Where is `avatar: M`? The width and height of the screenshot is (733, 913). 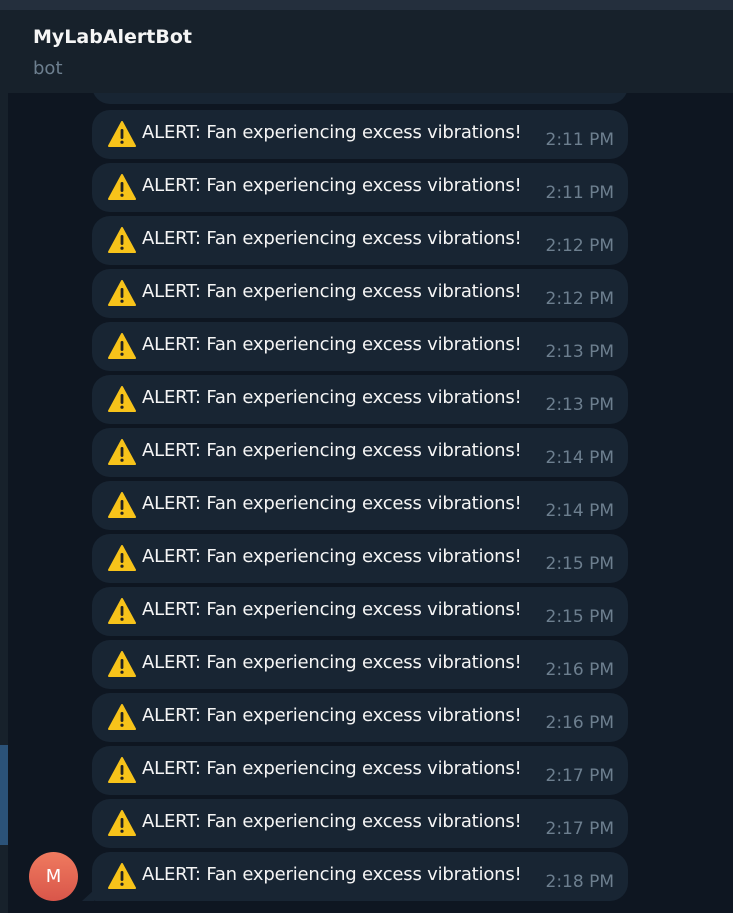 avatar: M is located at coordinates (53, 876).